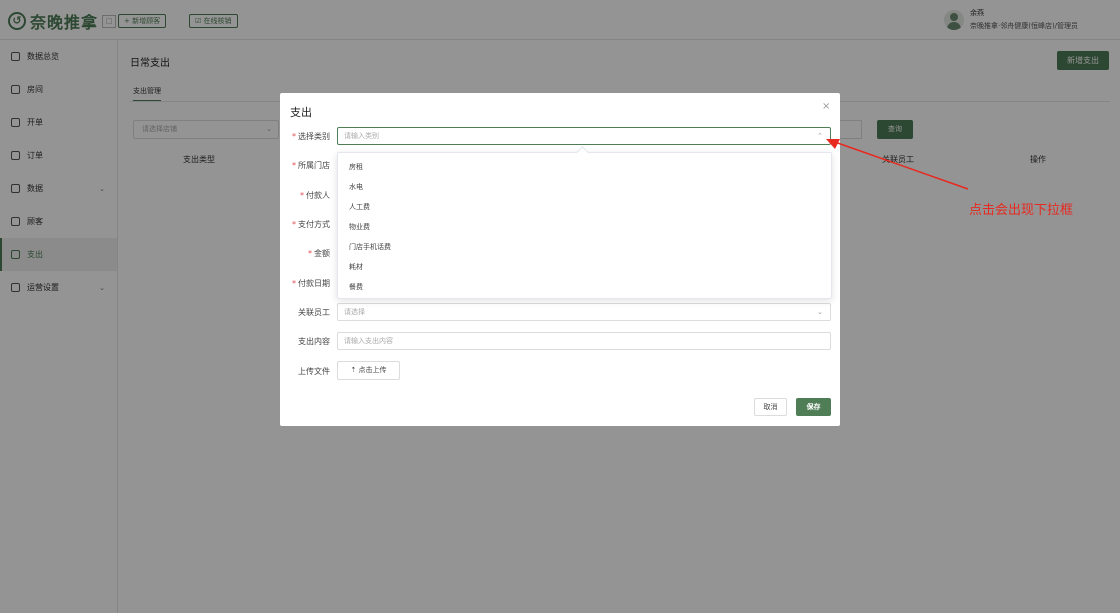  Describe the element at coordinates (813, 407) in the screenshot. I see `save-button: 保存` at that location.